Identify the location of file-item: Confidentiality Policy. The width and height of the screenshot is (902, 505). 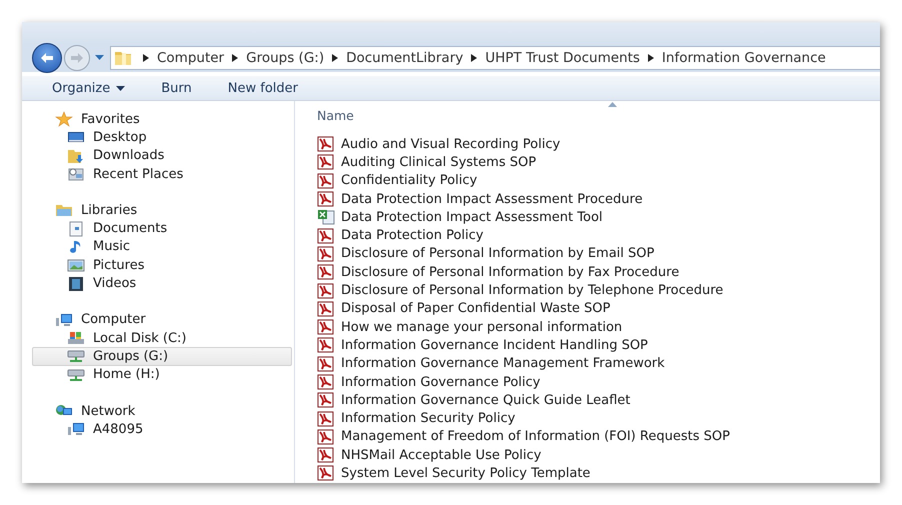
(397, 181).